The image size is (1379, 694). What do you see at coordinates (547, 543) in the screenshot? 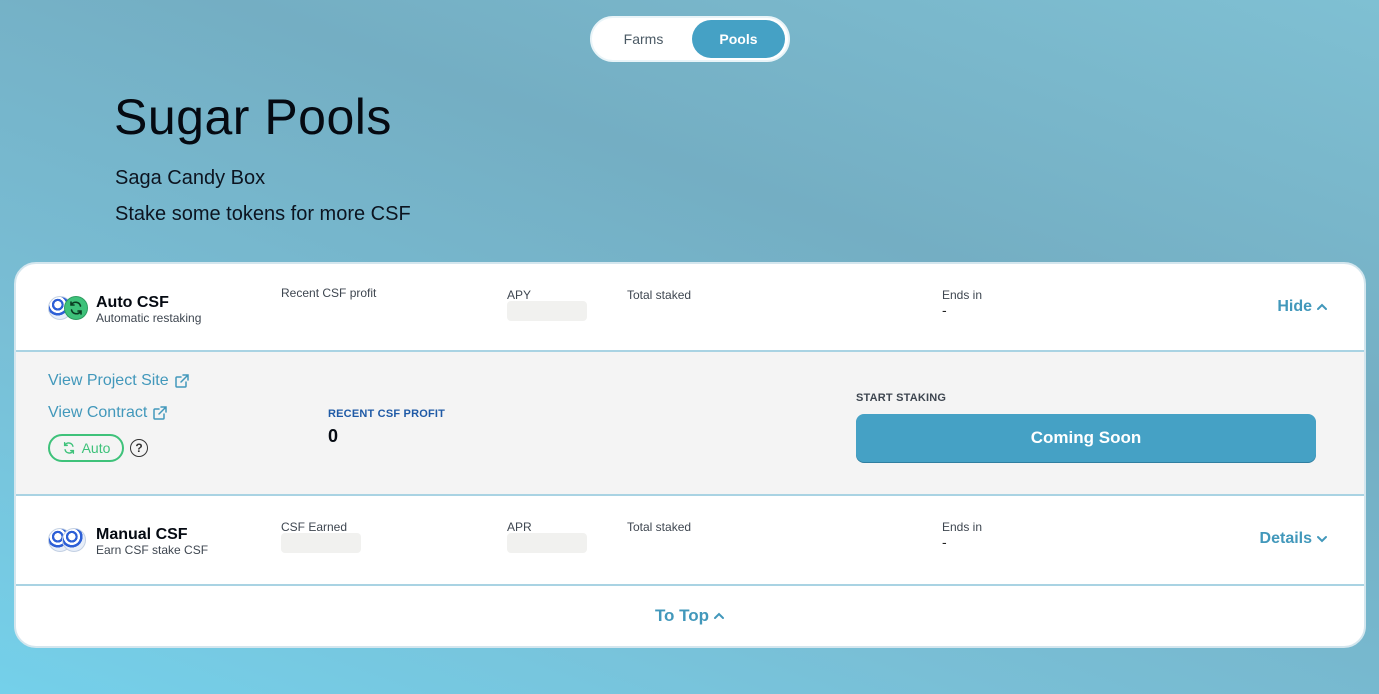
I see `apr-loading-skeleton` at bounding box center [547, 543].